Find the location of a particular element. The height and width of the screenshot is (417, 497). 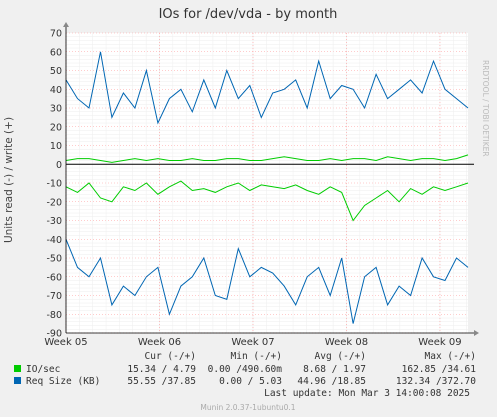

y-tick-label: -50 is located at coordinates (54, 259).